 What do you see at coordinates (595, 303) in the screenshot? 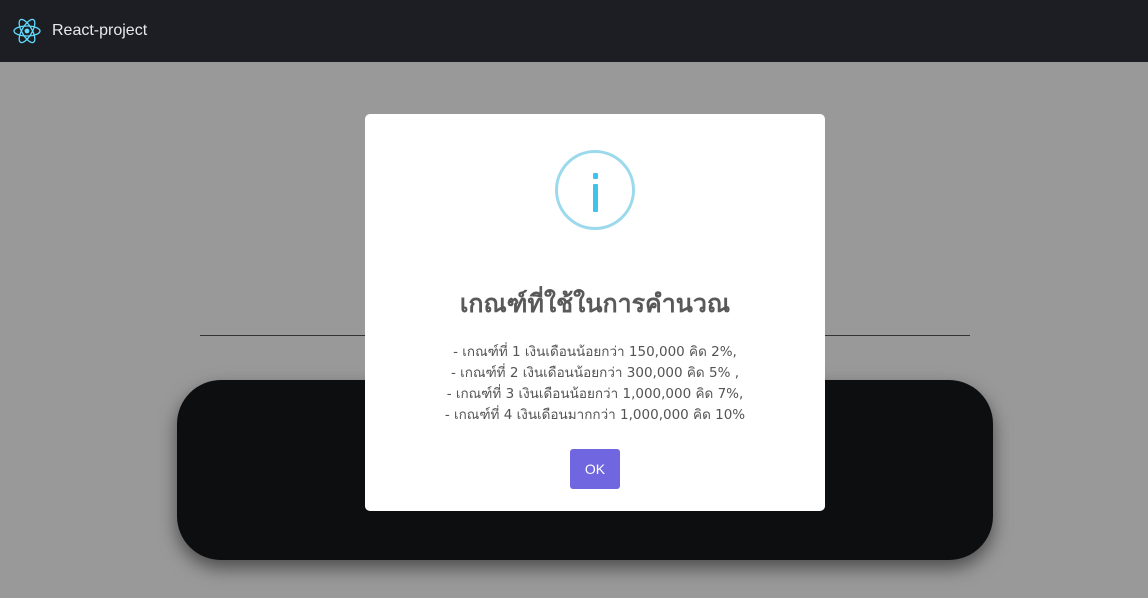
I see `dialog-title: เกณฑ์ที่ใช้ในการคำนวณ` at bounding box center [595, 303].